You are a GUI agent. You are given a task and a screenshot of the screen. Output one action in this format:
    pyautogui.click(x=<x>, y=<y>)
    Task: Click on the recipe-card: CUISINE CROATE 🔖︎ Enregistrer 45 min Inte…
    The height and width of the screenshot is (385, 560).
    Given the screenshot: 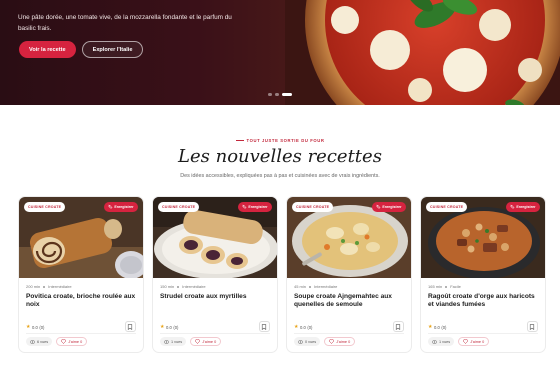 What is the action you would take?
    pyautogui.click(x=349, y=274)
    